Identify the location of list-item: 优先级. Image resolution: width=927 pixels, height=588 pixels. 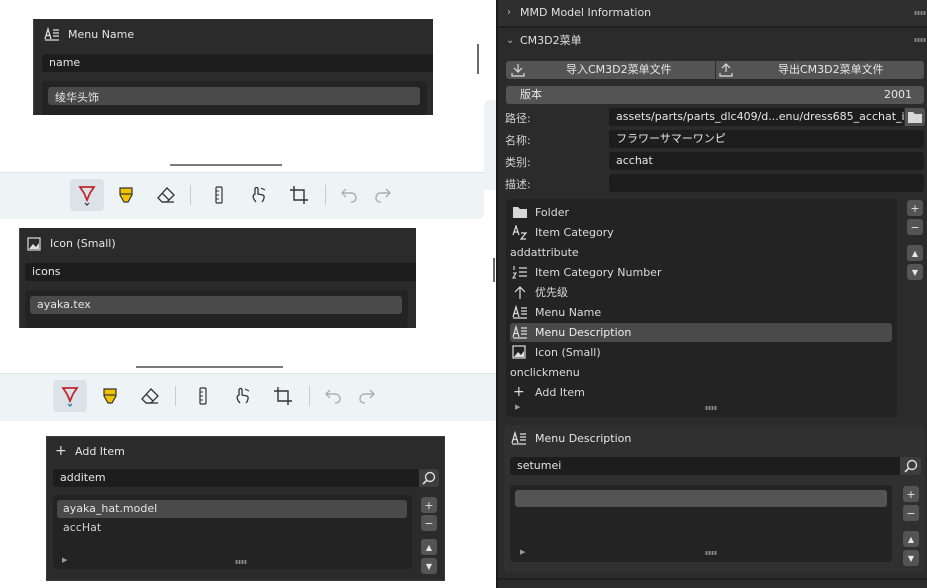
(701, 292).